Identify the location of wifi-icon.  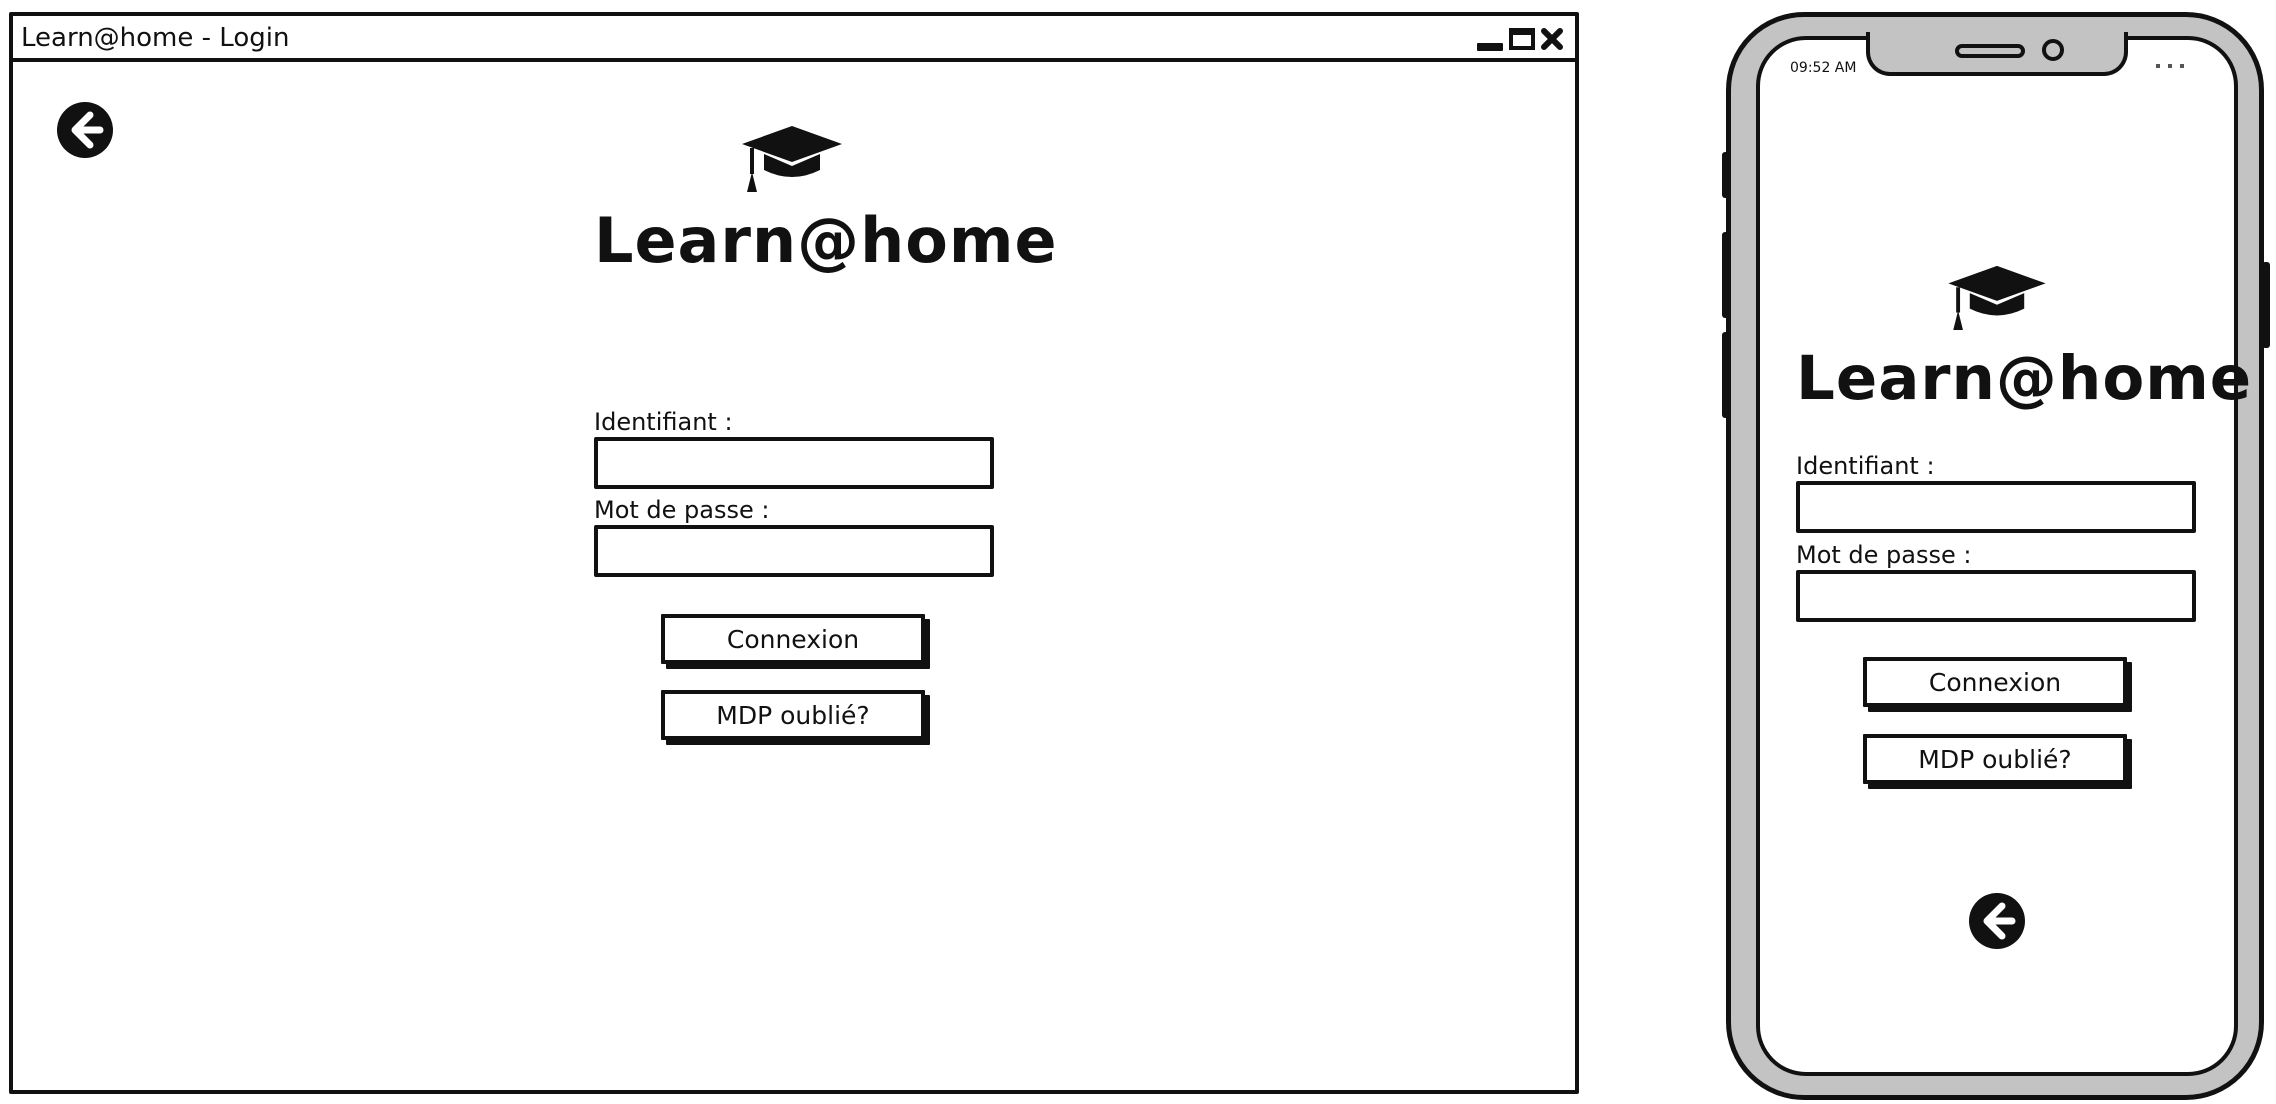
(2170, 66).